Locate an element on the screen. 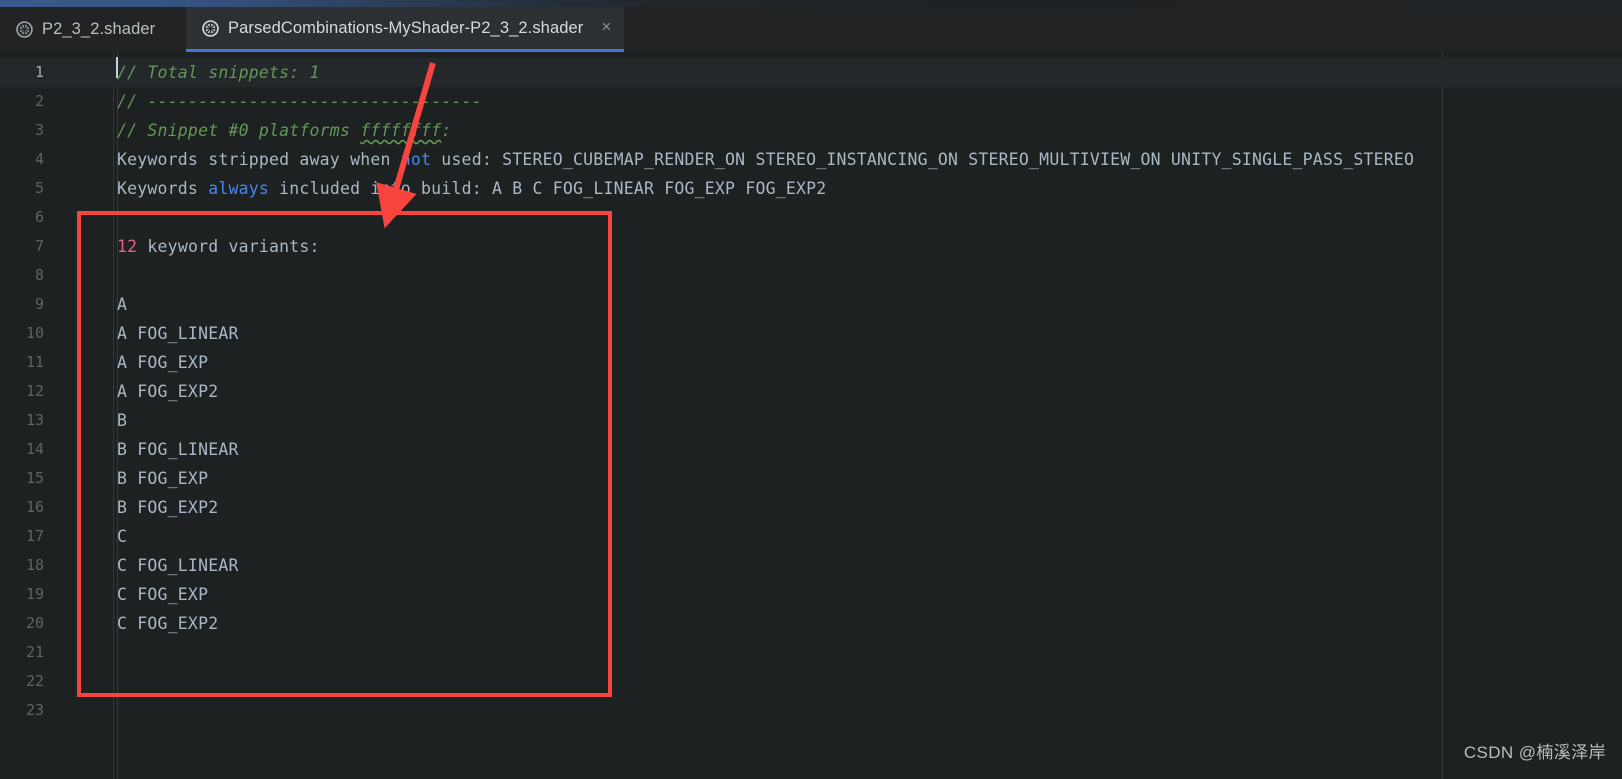  code-text: A FOG_EXP is located at coordinates (162, 362).